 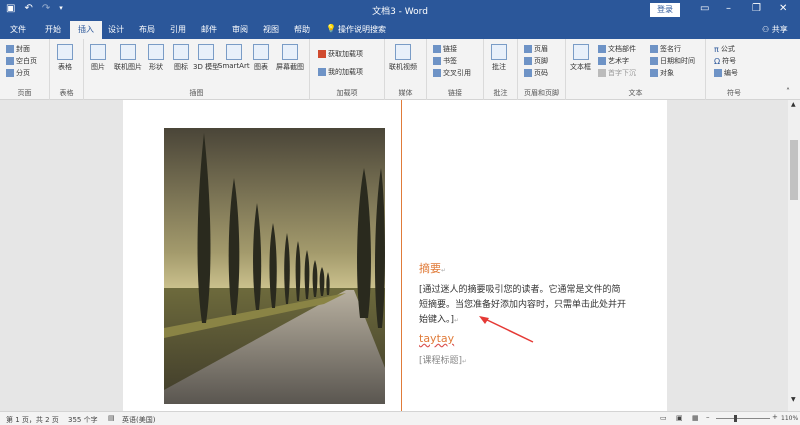 What do you see at coordinates (181, 52) in the screenshot?
I see `icons-icon` at bounding box center [181, 52].